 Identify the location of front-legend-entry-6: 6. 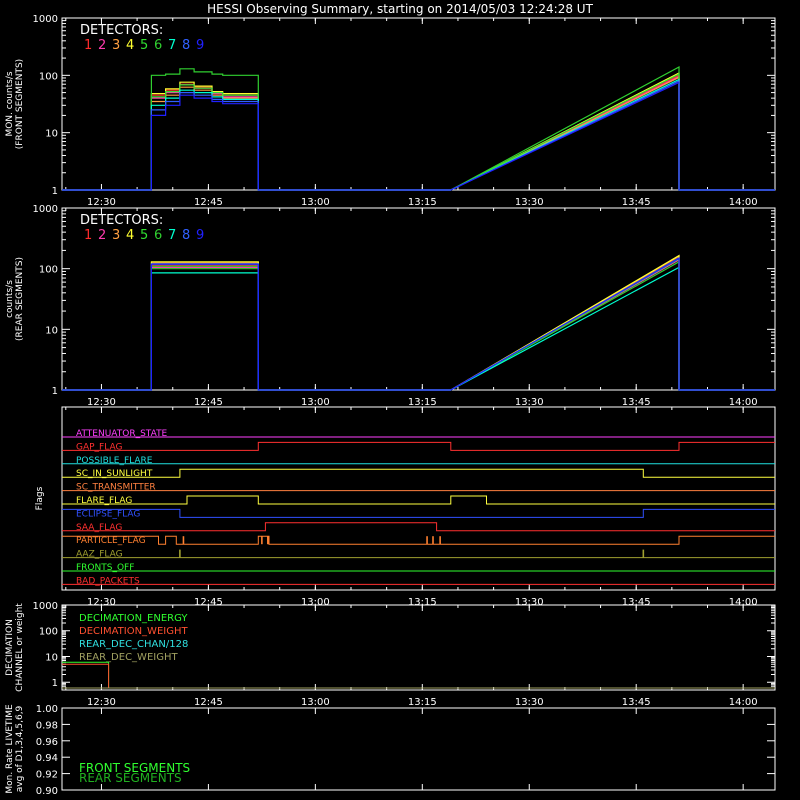
(158, 45).